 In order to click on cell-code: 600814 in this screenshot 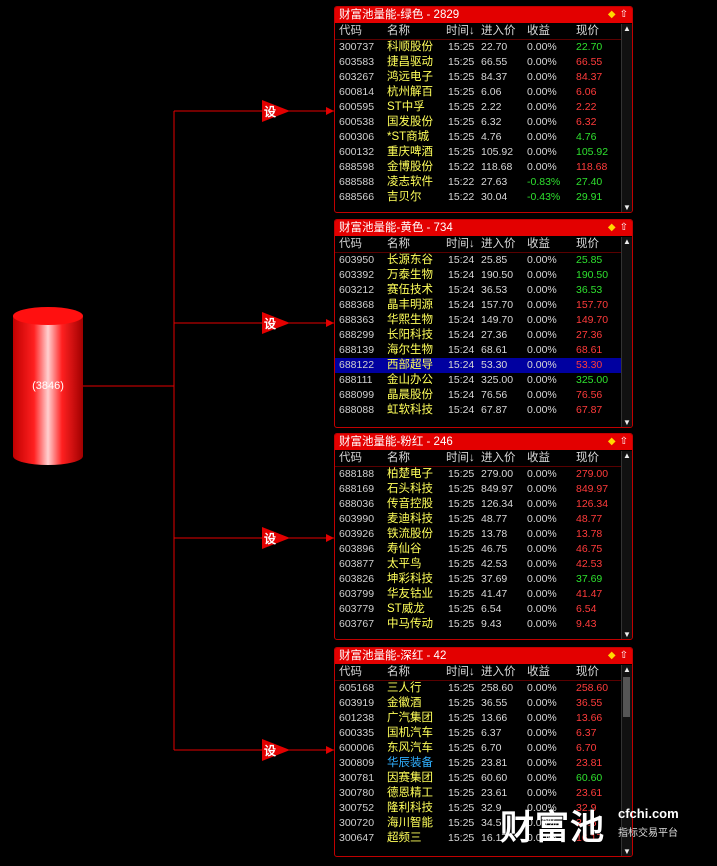, I will do `click(357, 92)`.